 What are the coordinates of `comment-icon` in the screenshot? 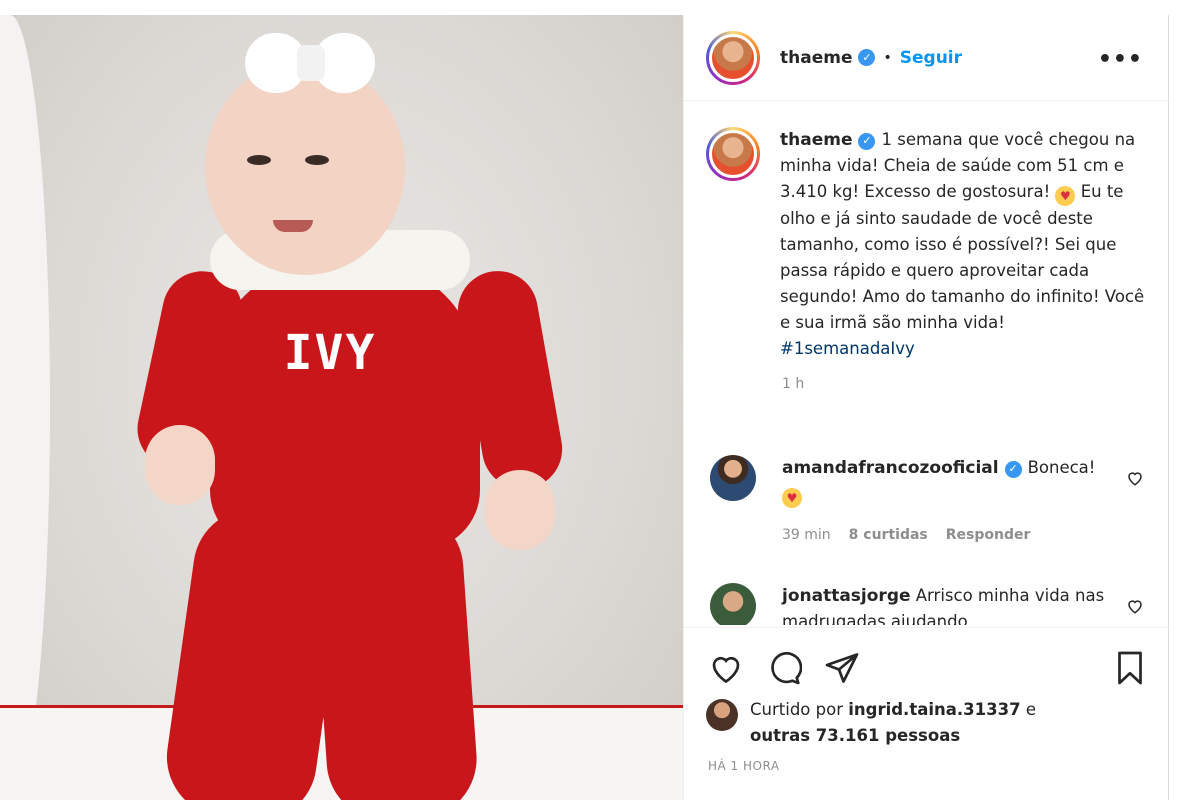 It's located at (784, 668).